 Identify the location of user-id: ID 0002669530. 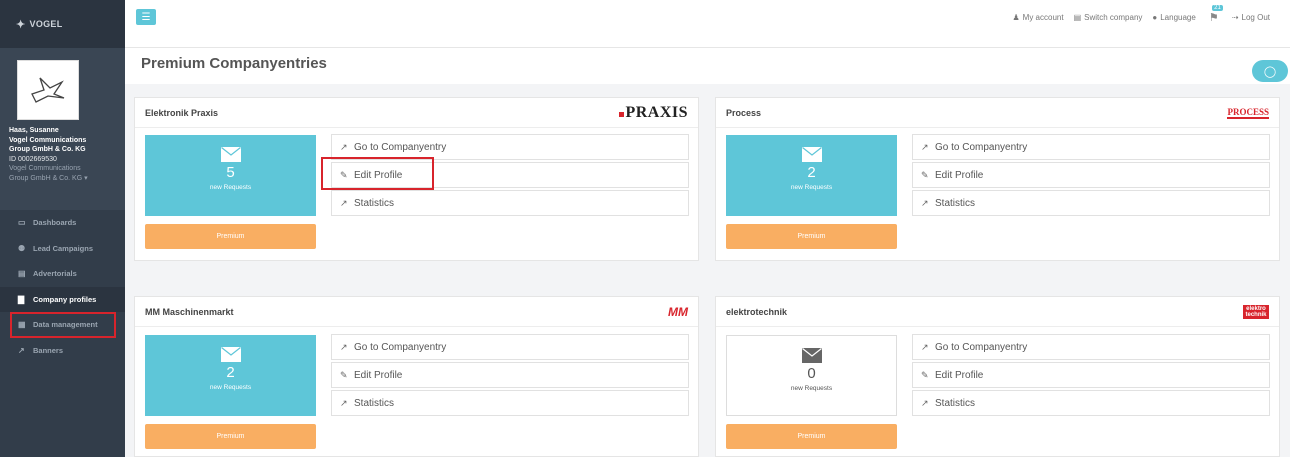
(33, 159).